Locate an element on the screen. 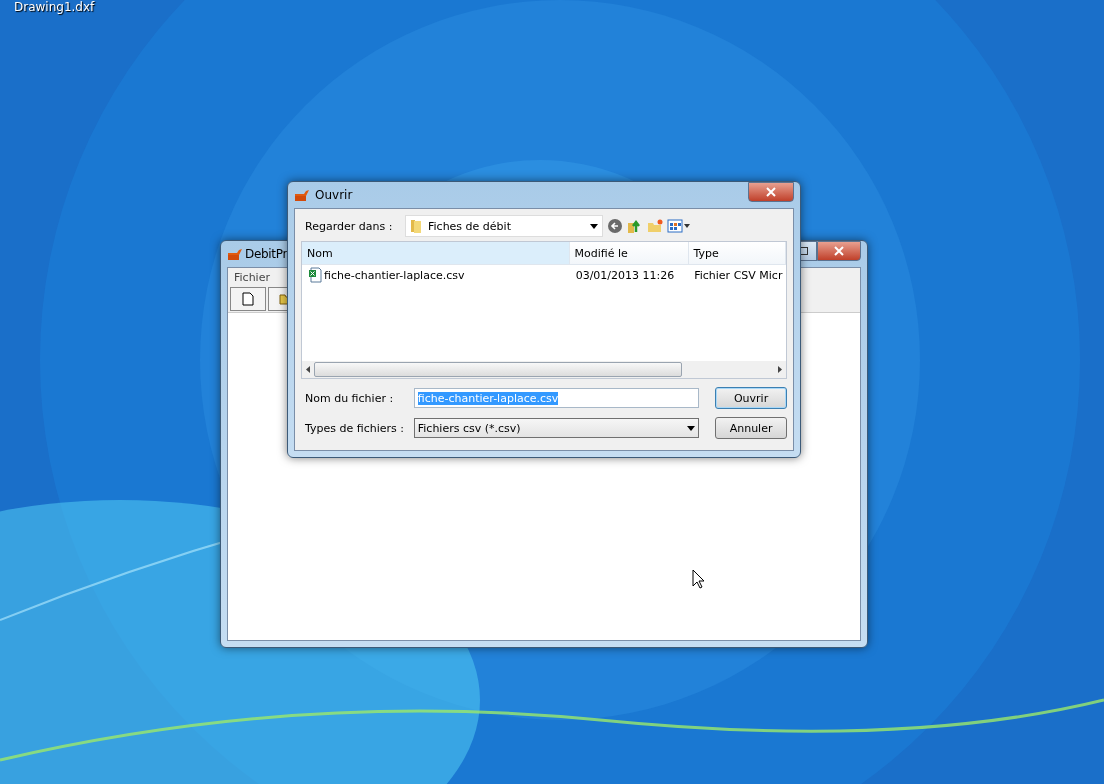 The width and height of the screenshot is (1104, 784). folder-icon is located at coordinates (416, 226).